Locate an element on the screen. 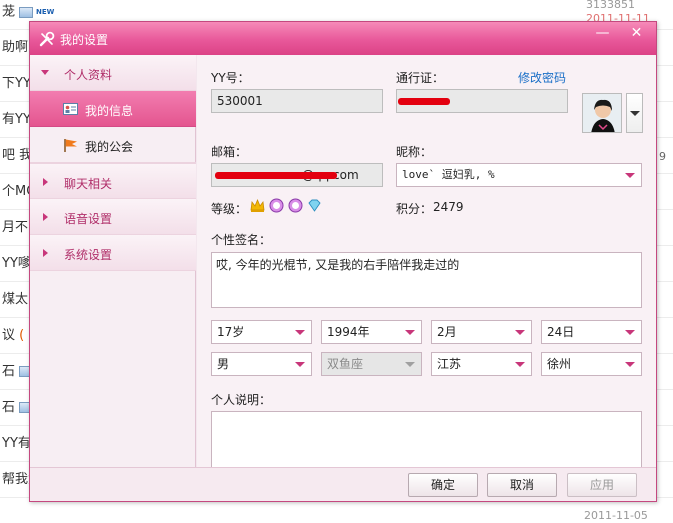  diamond-icon is located at coordinates (314, 205).